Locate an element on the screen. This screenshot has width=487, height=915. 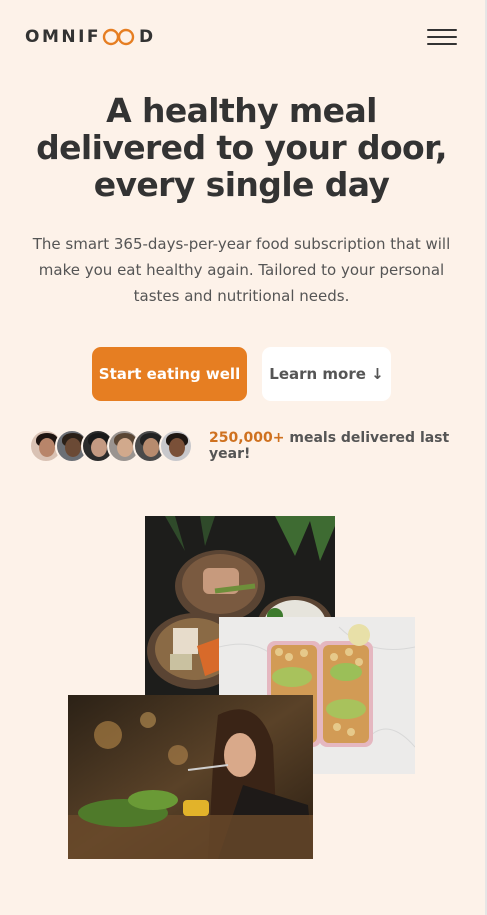
omnifood-logo: OMNIF D is located at coordinates (90, 37).